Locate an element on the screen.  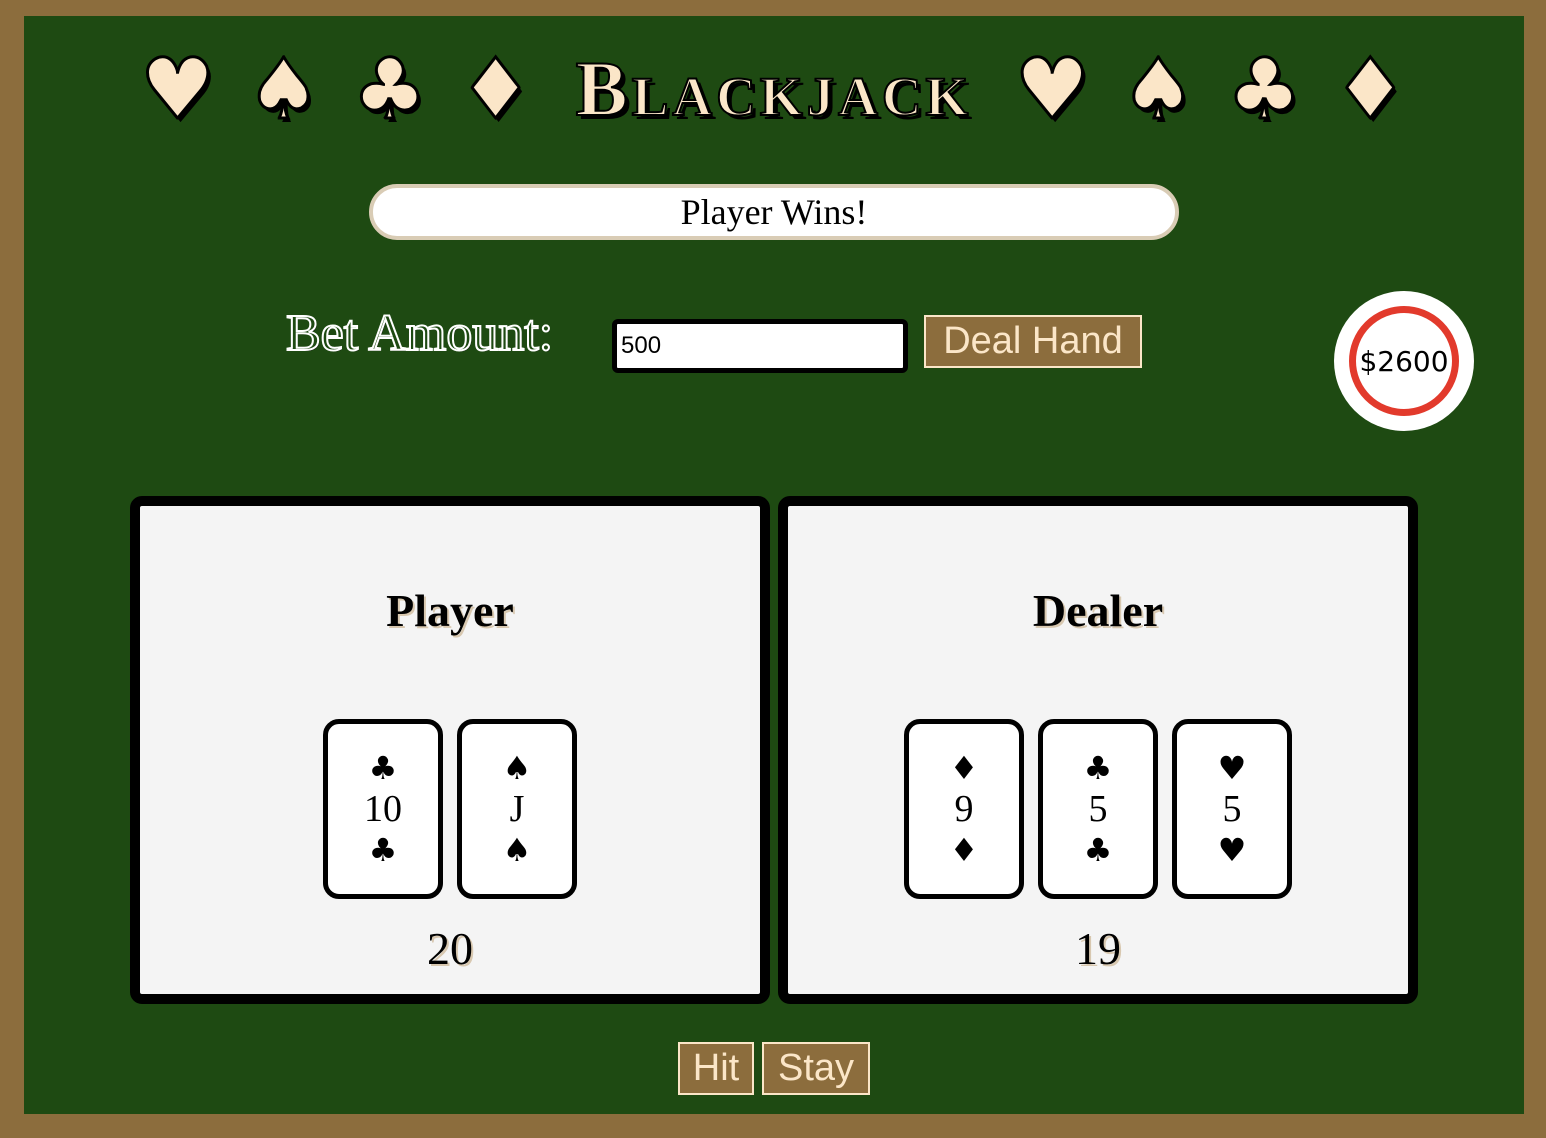
bank-balance: $2600 is located at coordinates (1404, 361).